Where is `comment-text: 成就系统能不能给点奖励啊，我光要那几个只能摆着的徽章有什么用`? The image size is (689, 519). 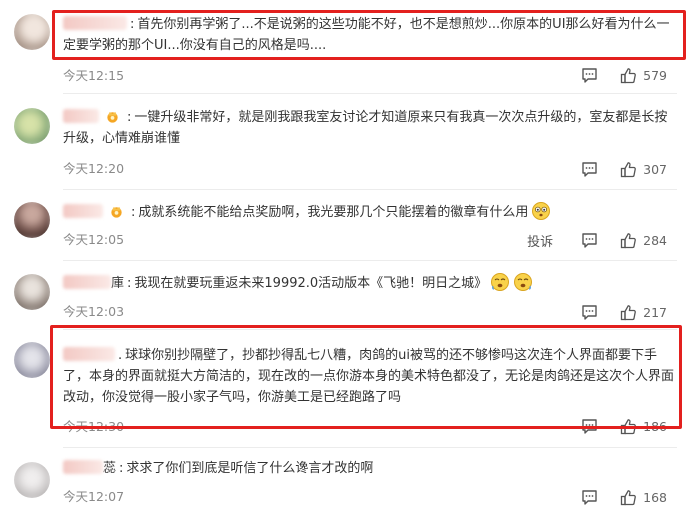
comment-text: 成就系统能不能给点奖励啊，我光要那几个只能摆着的徽章有什么用 is located at coordinates (333, 212).